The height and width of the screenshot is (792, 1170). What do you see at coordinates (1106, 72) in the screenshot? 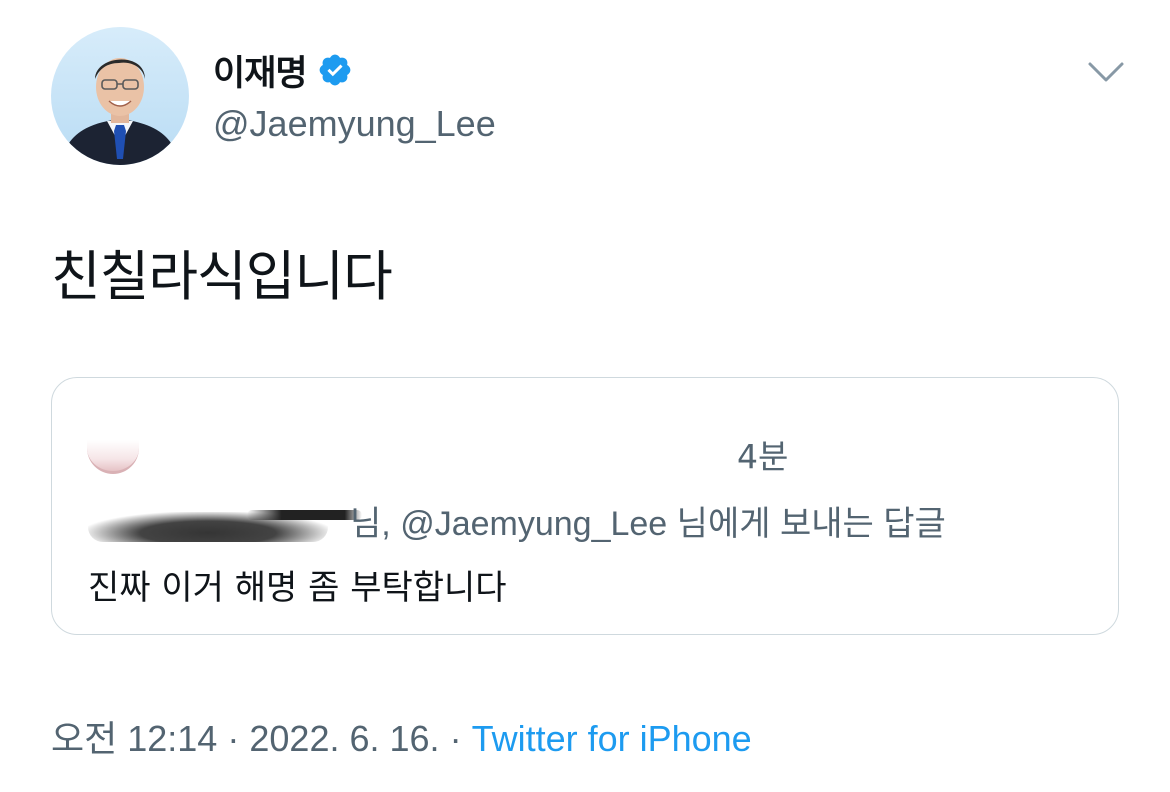
I see `chevron-down-icon` at bounding box center [1106, 72].